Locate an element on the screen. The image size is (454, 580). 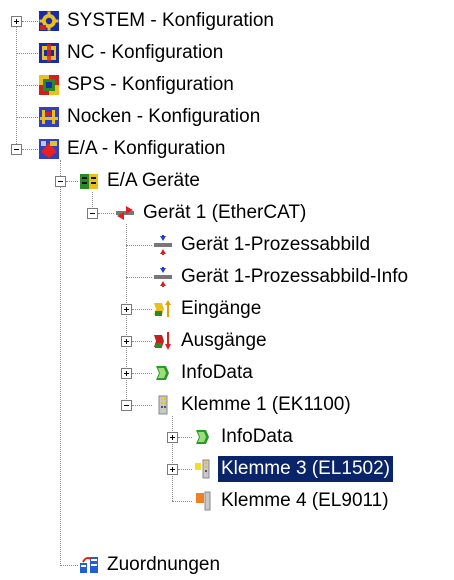
tree-node-sps: SPS - Konfiguration is located at coordinates (137, 85).